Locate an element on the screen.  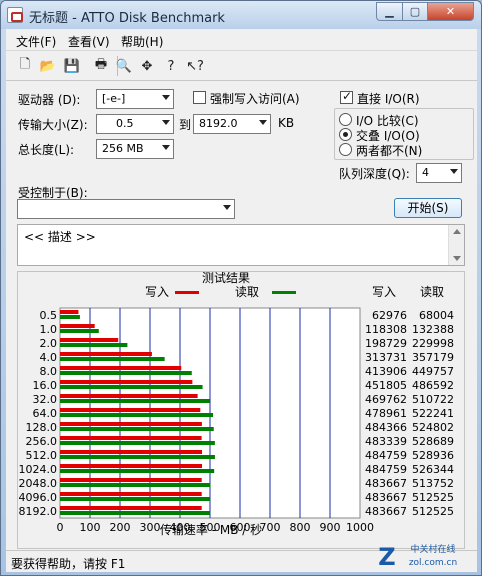
menu-bar: 文件(F) 查看(V) 帮助(H) is located at coordinates (241, 40).